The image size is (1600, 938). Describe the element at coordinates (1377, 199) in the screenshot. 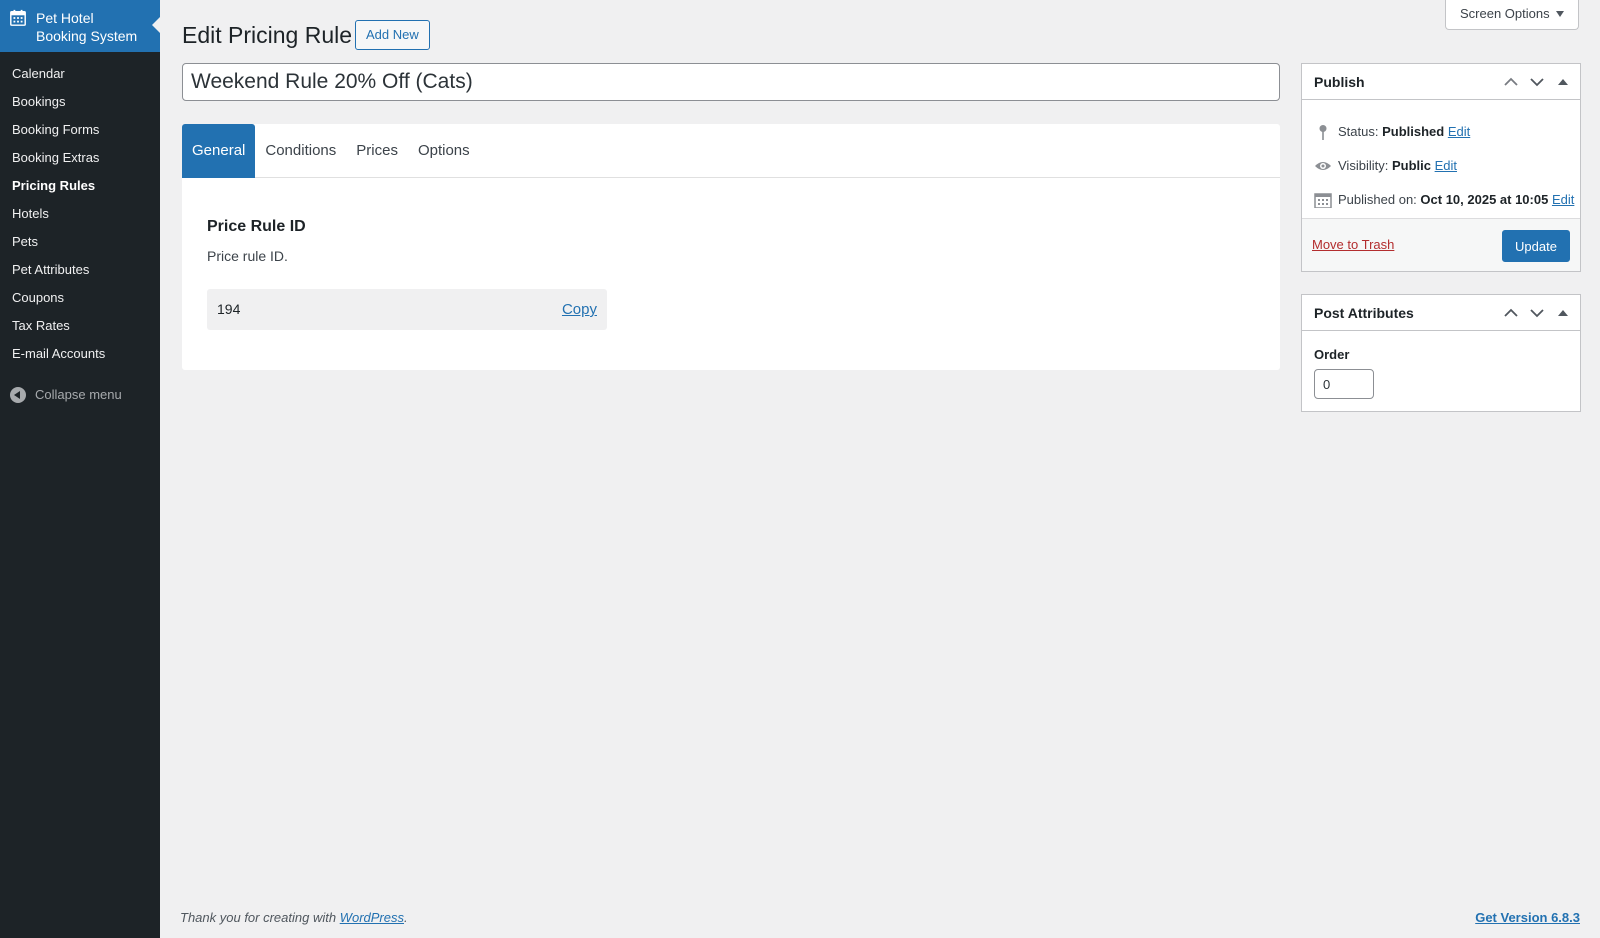

I see `published-on-label: Published on:` at that location.